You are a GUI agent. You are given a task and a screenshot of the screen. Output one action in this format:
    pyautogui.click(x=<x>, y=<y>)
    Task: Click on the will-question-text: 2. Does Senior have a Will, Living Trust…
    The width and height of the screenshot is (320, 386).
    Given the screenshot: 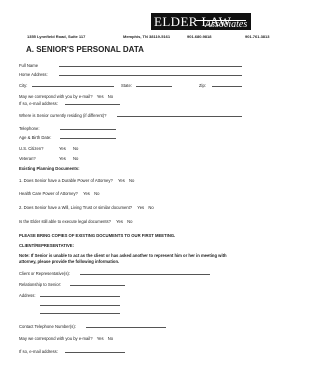 What is the action you would take?
    pyautogui.click(x=76, y=207)
    